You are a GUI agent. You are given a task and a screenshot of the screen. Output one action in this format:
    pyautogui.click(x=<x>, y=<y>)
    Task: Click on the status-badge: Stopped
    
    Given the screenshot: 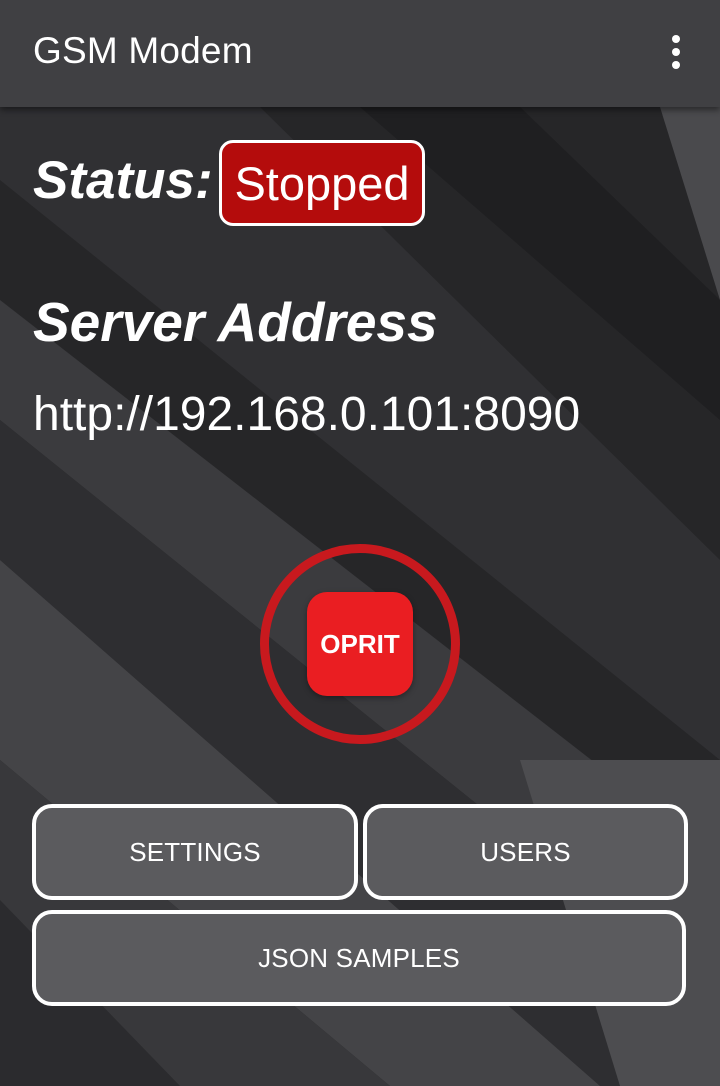 What is the action you would take?
    pyautogui.click(x=322, y=183)
    